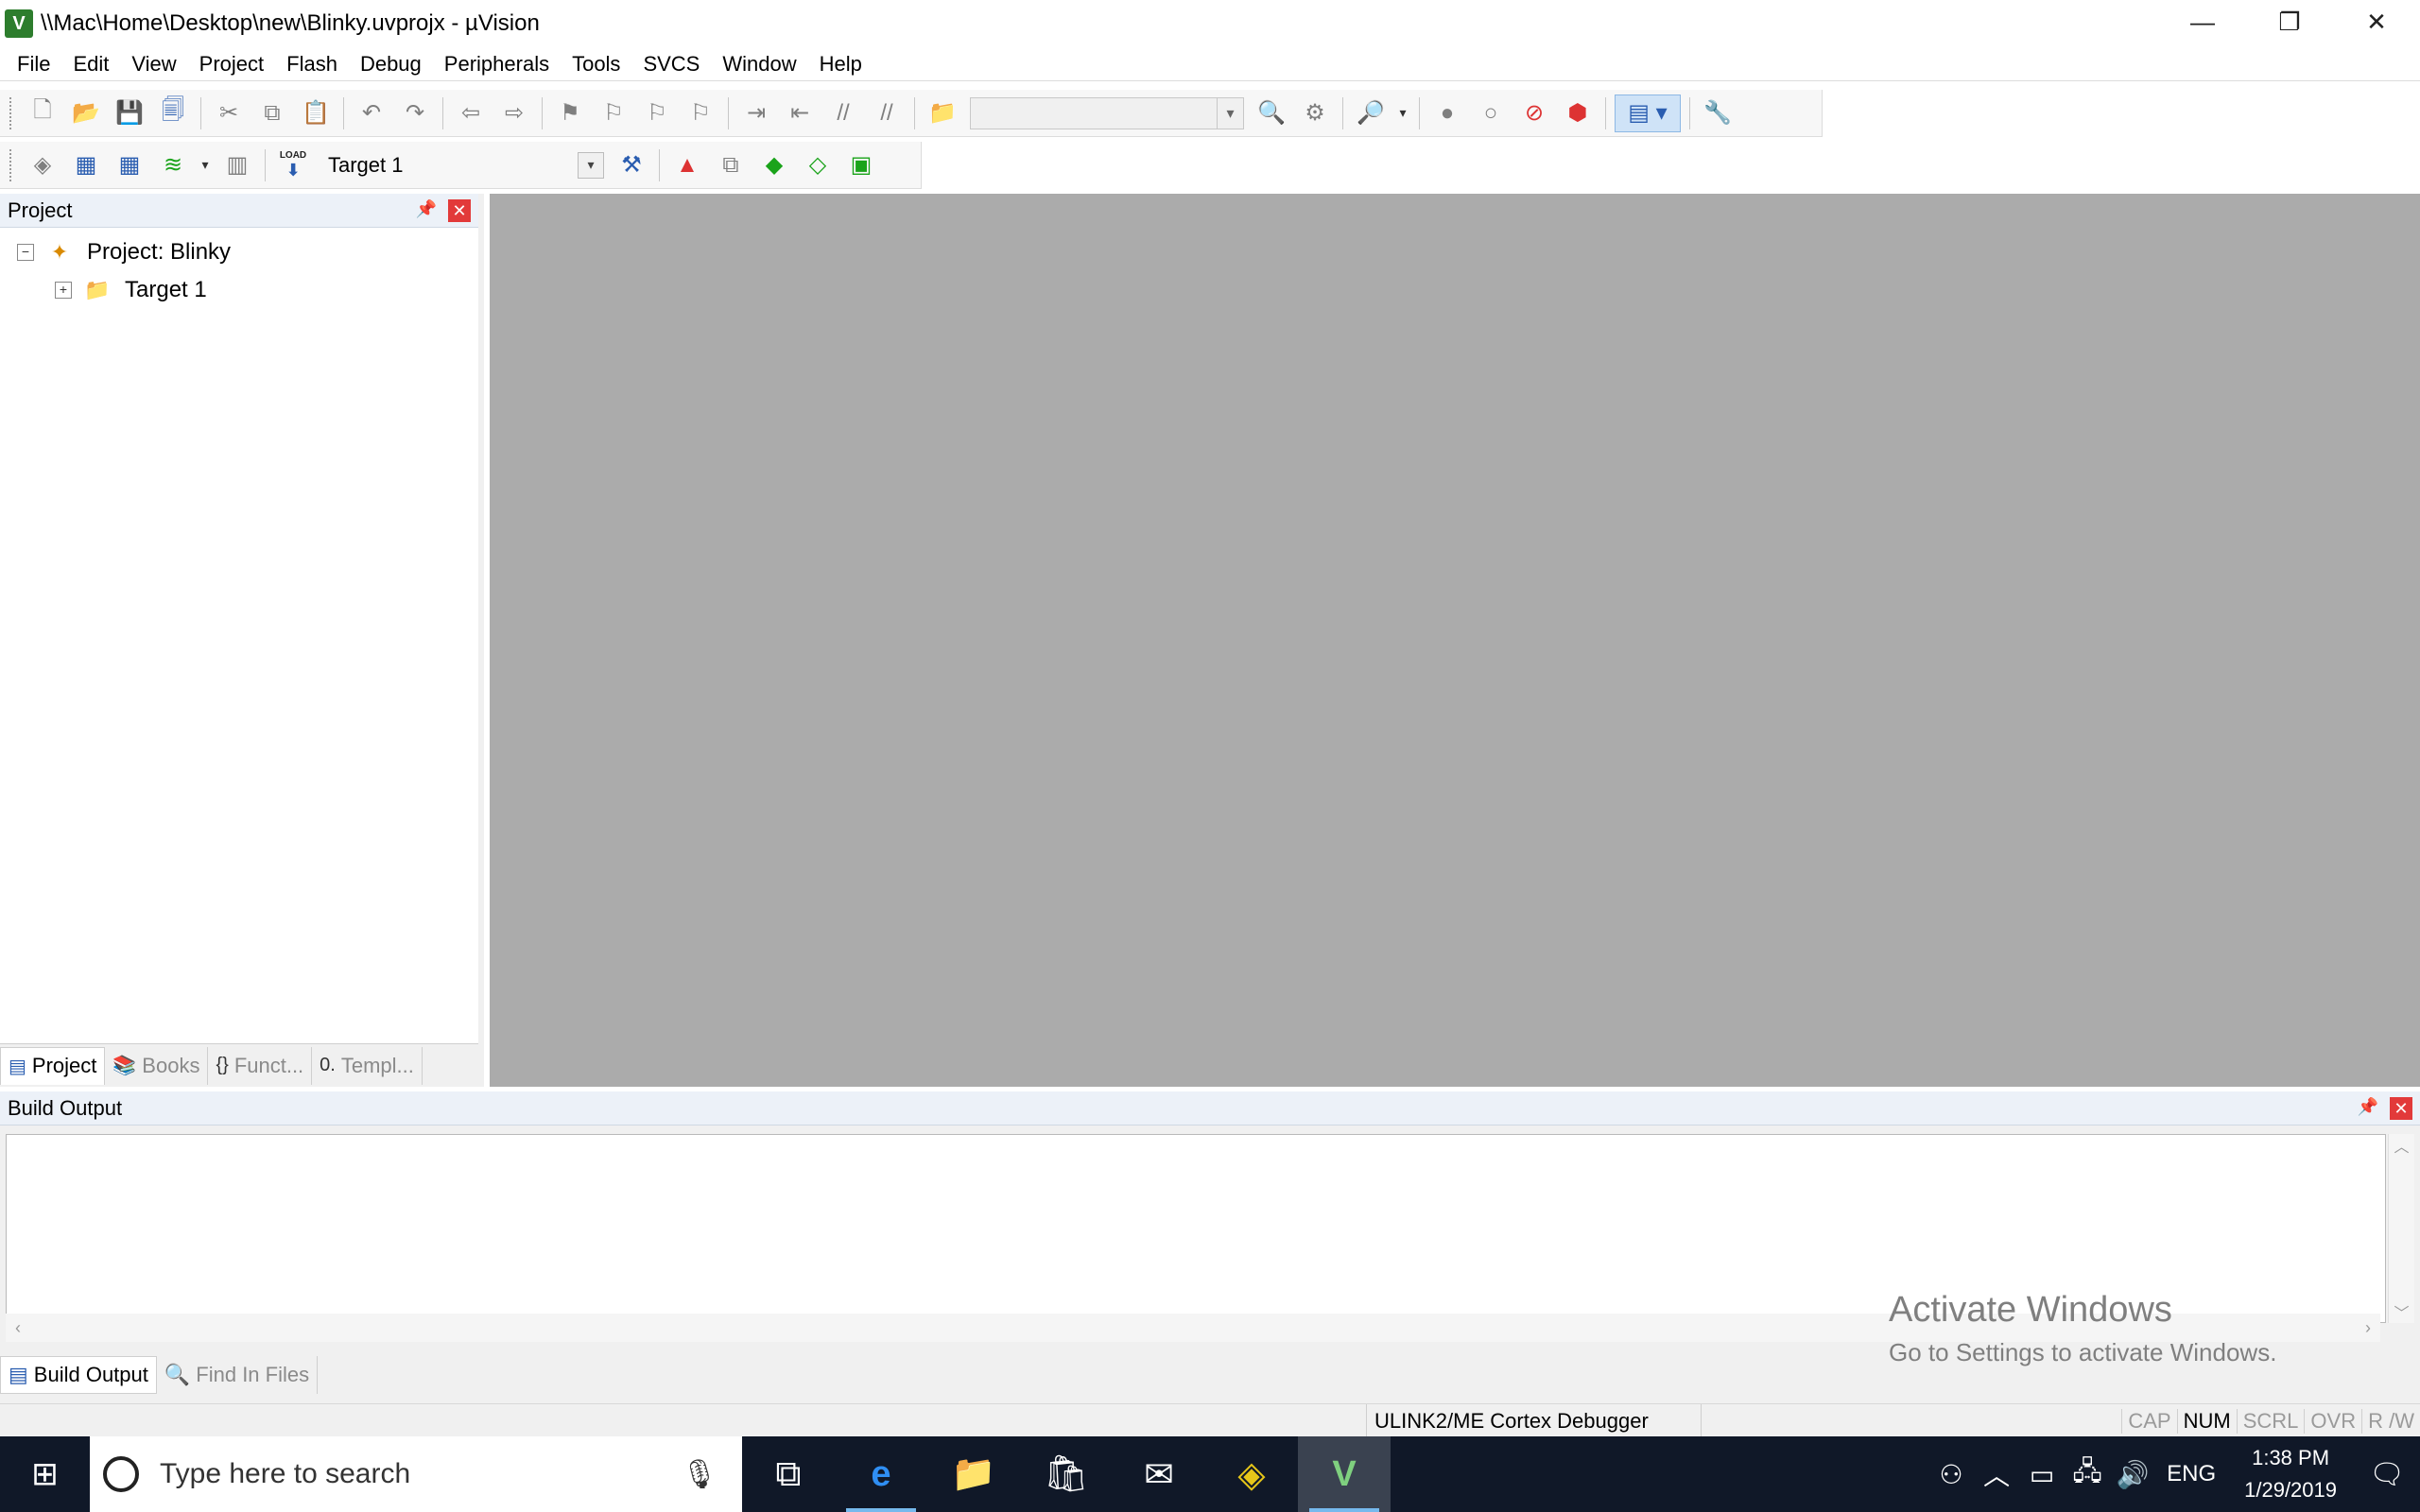 This screenshot has height=1512, width=2420. What do you see at coordinates (316, 113) in the screenshot?
I see `paste-icon: 📋` at bounding box center [316, 113].